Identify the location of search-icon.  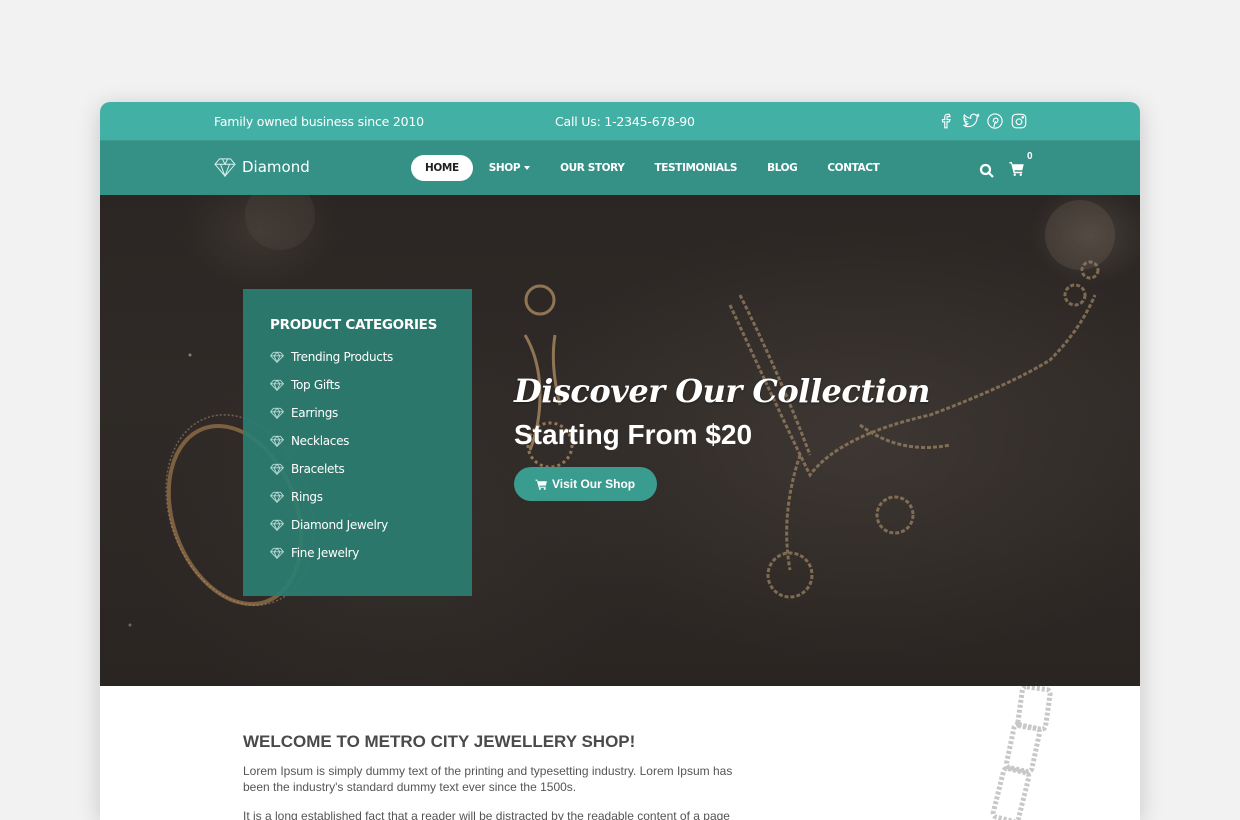
(987, 171).